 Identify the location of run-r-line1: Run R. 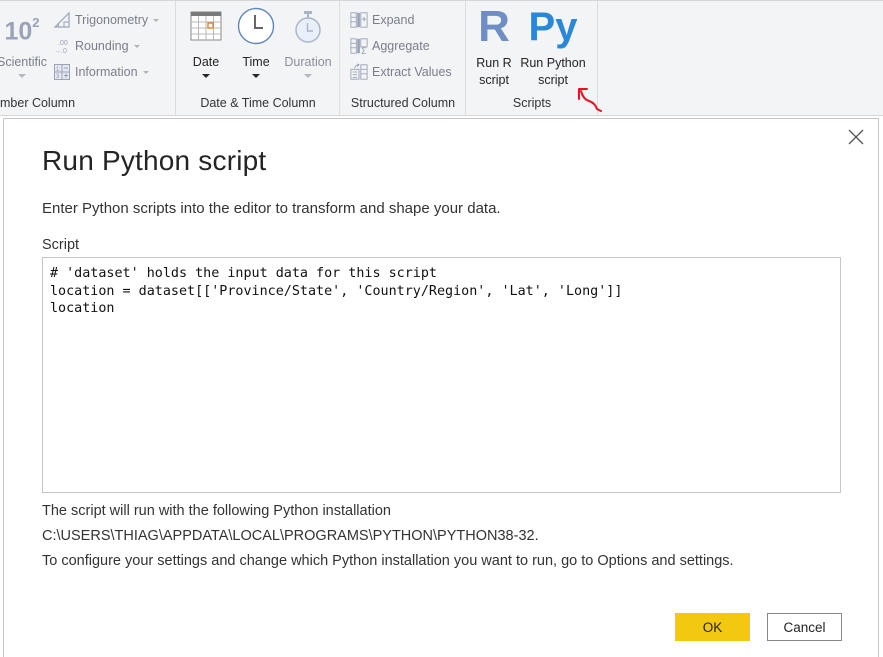
(494, 63).